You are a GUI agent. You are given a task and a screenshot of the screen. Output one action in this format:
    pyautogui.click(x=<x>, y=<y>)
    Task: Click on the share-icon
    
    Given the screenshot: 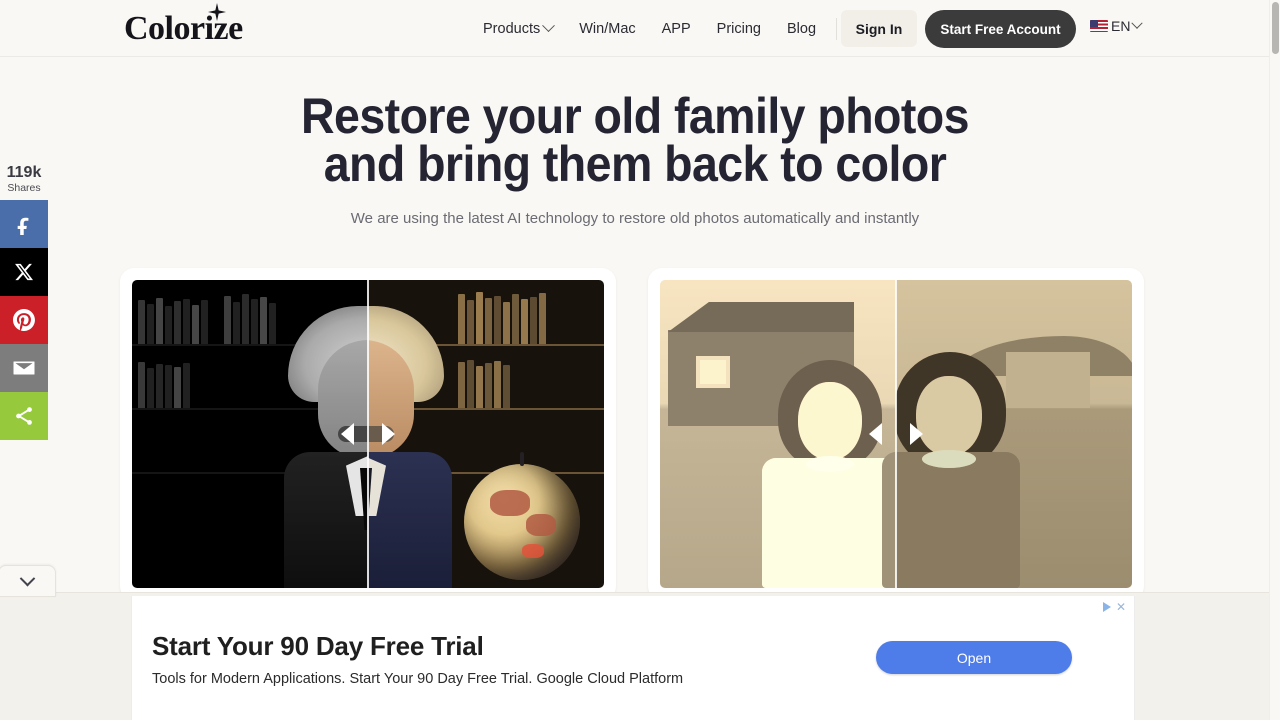 What is the action you would take?
    pyautogui.click(x=24, y=416)
    